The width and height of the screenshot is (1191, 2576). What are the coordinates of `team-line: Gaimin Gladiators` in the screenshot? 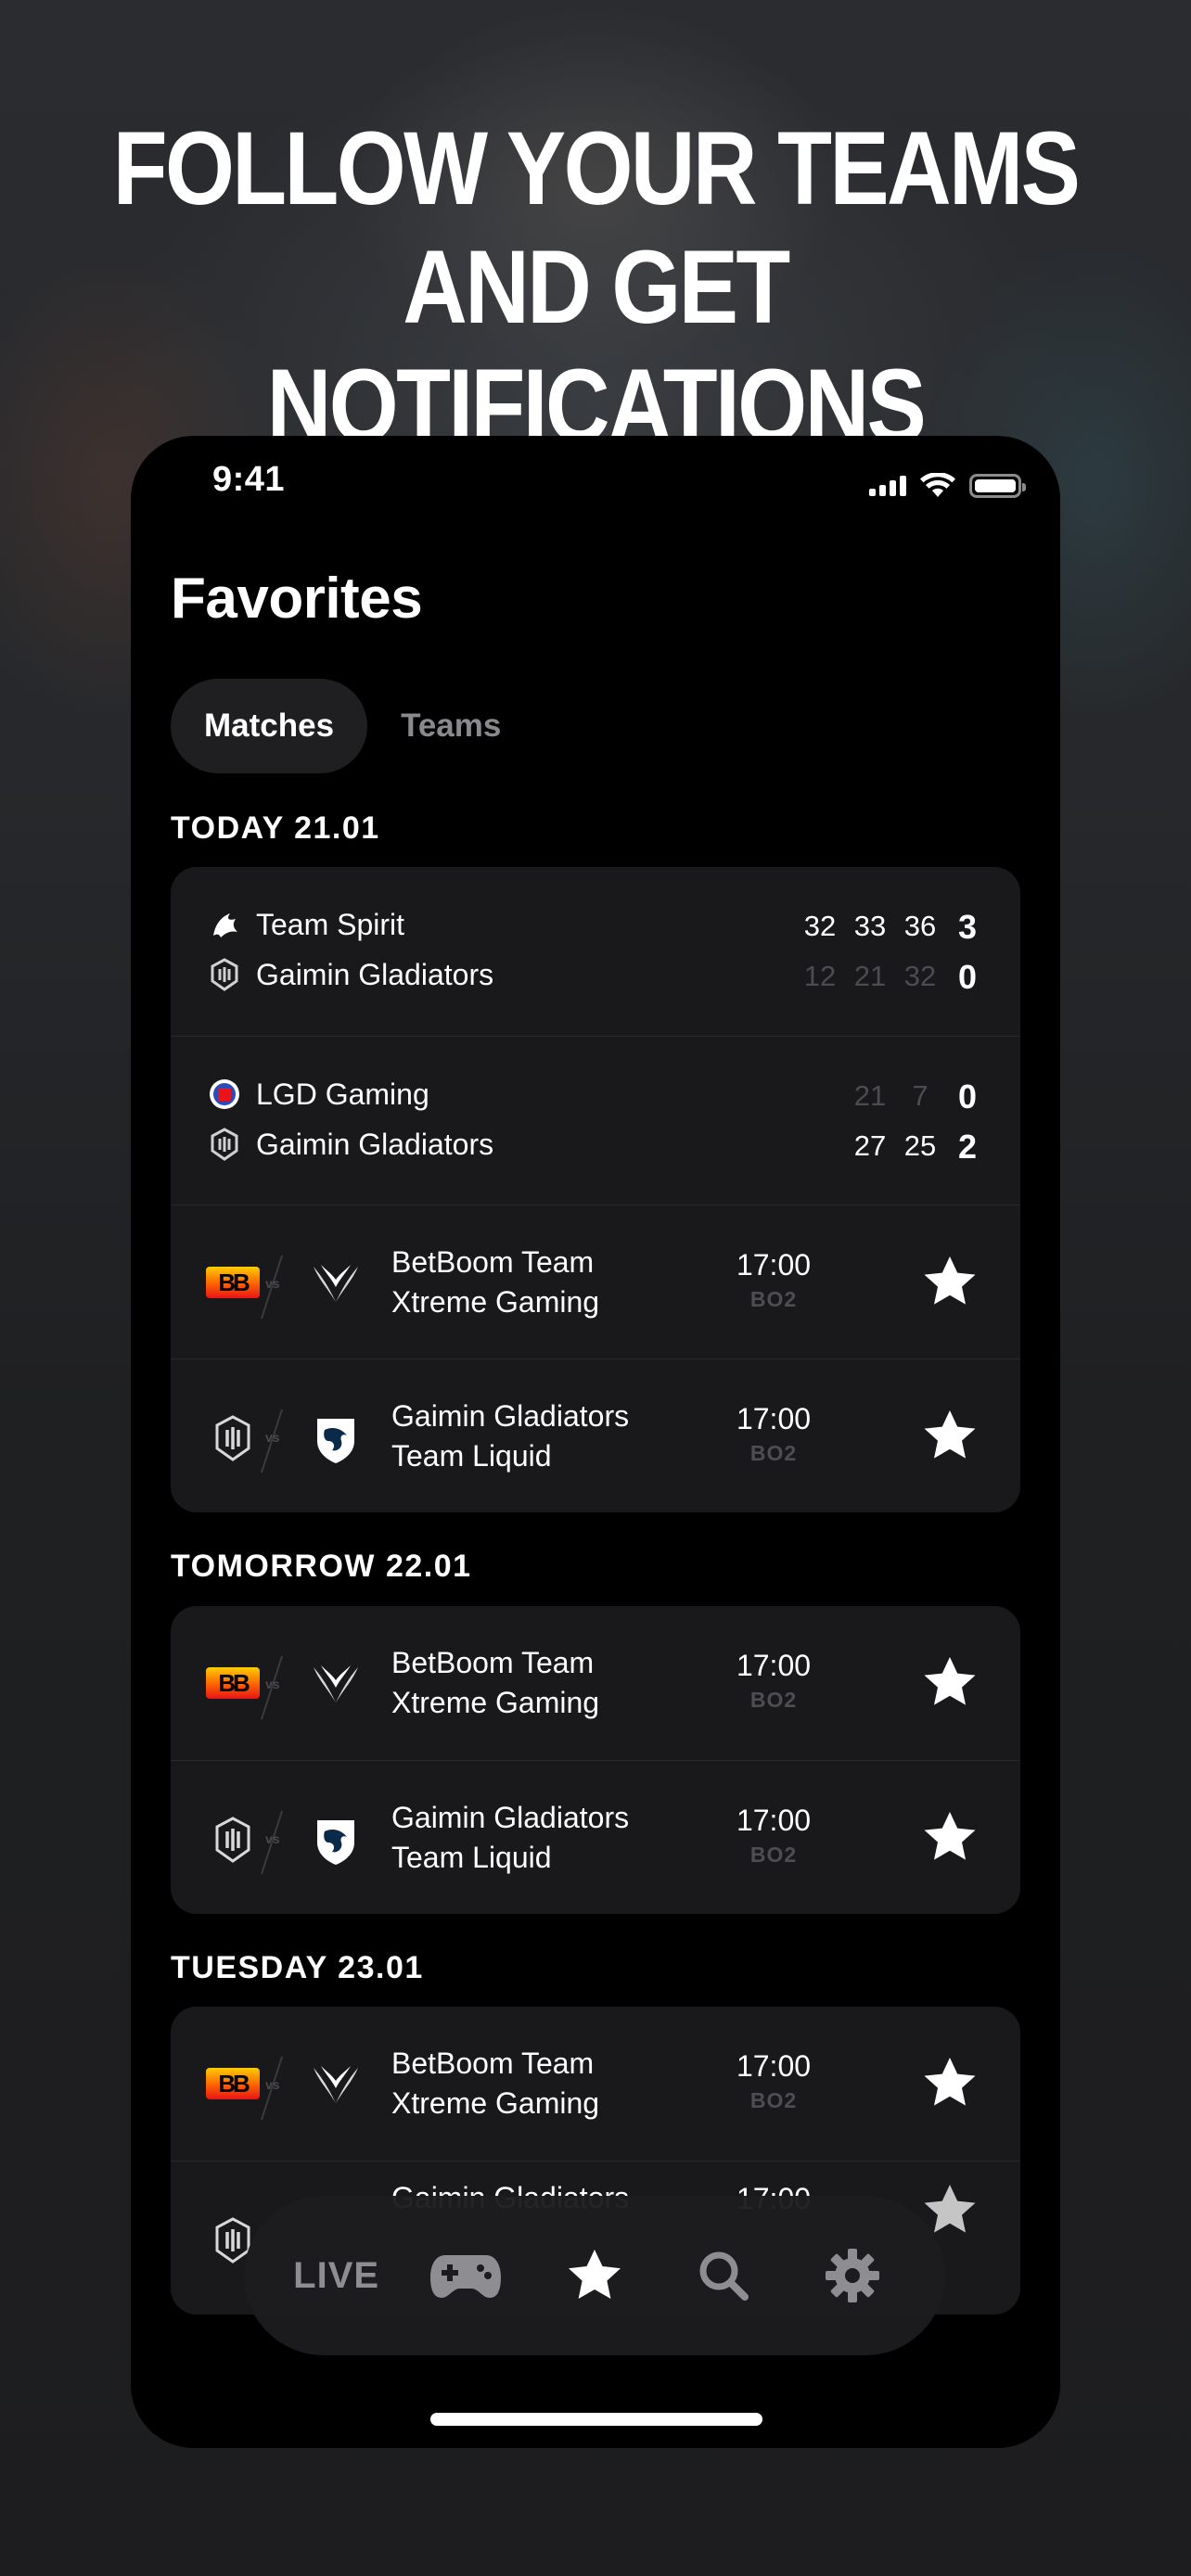 It's located at (350, 975).